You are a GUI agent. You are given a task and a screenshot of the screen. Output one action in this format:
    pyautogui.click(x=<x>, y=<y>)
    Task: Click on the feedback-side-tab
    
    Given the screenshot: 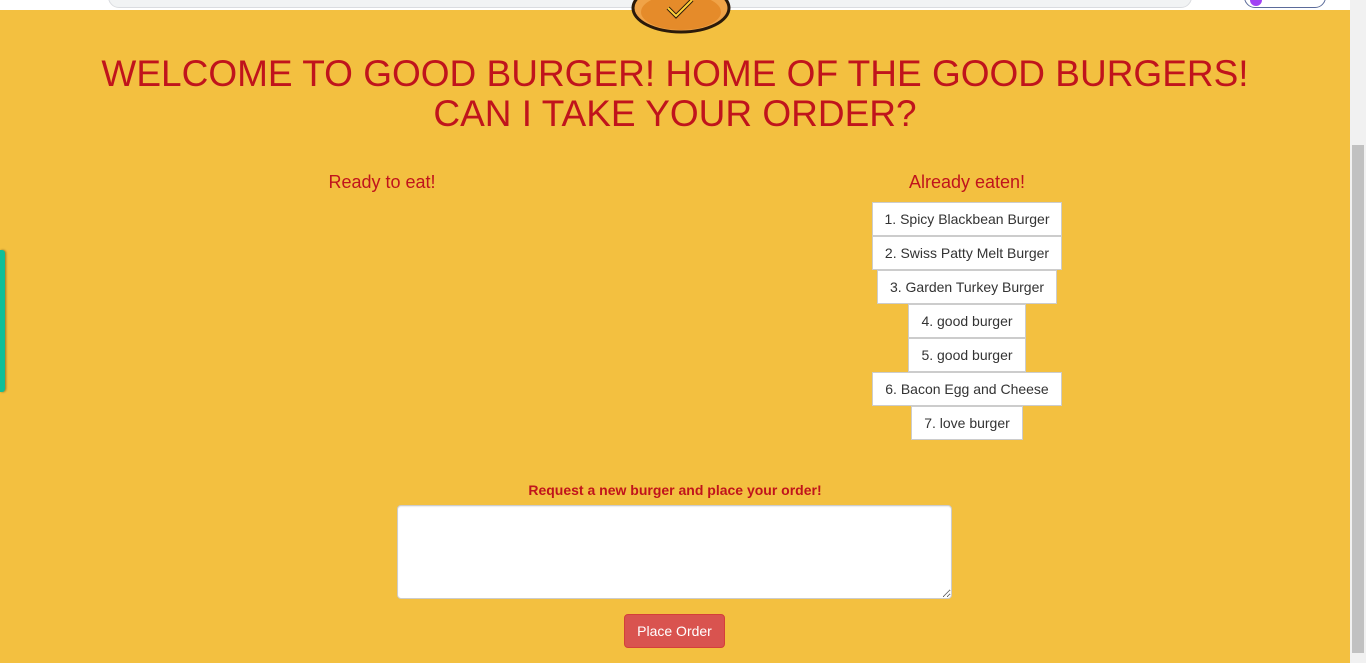 What is the action you would take?
    pyautogui.click(x=2, y=321)
    